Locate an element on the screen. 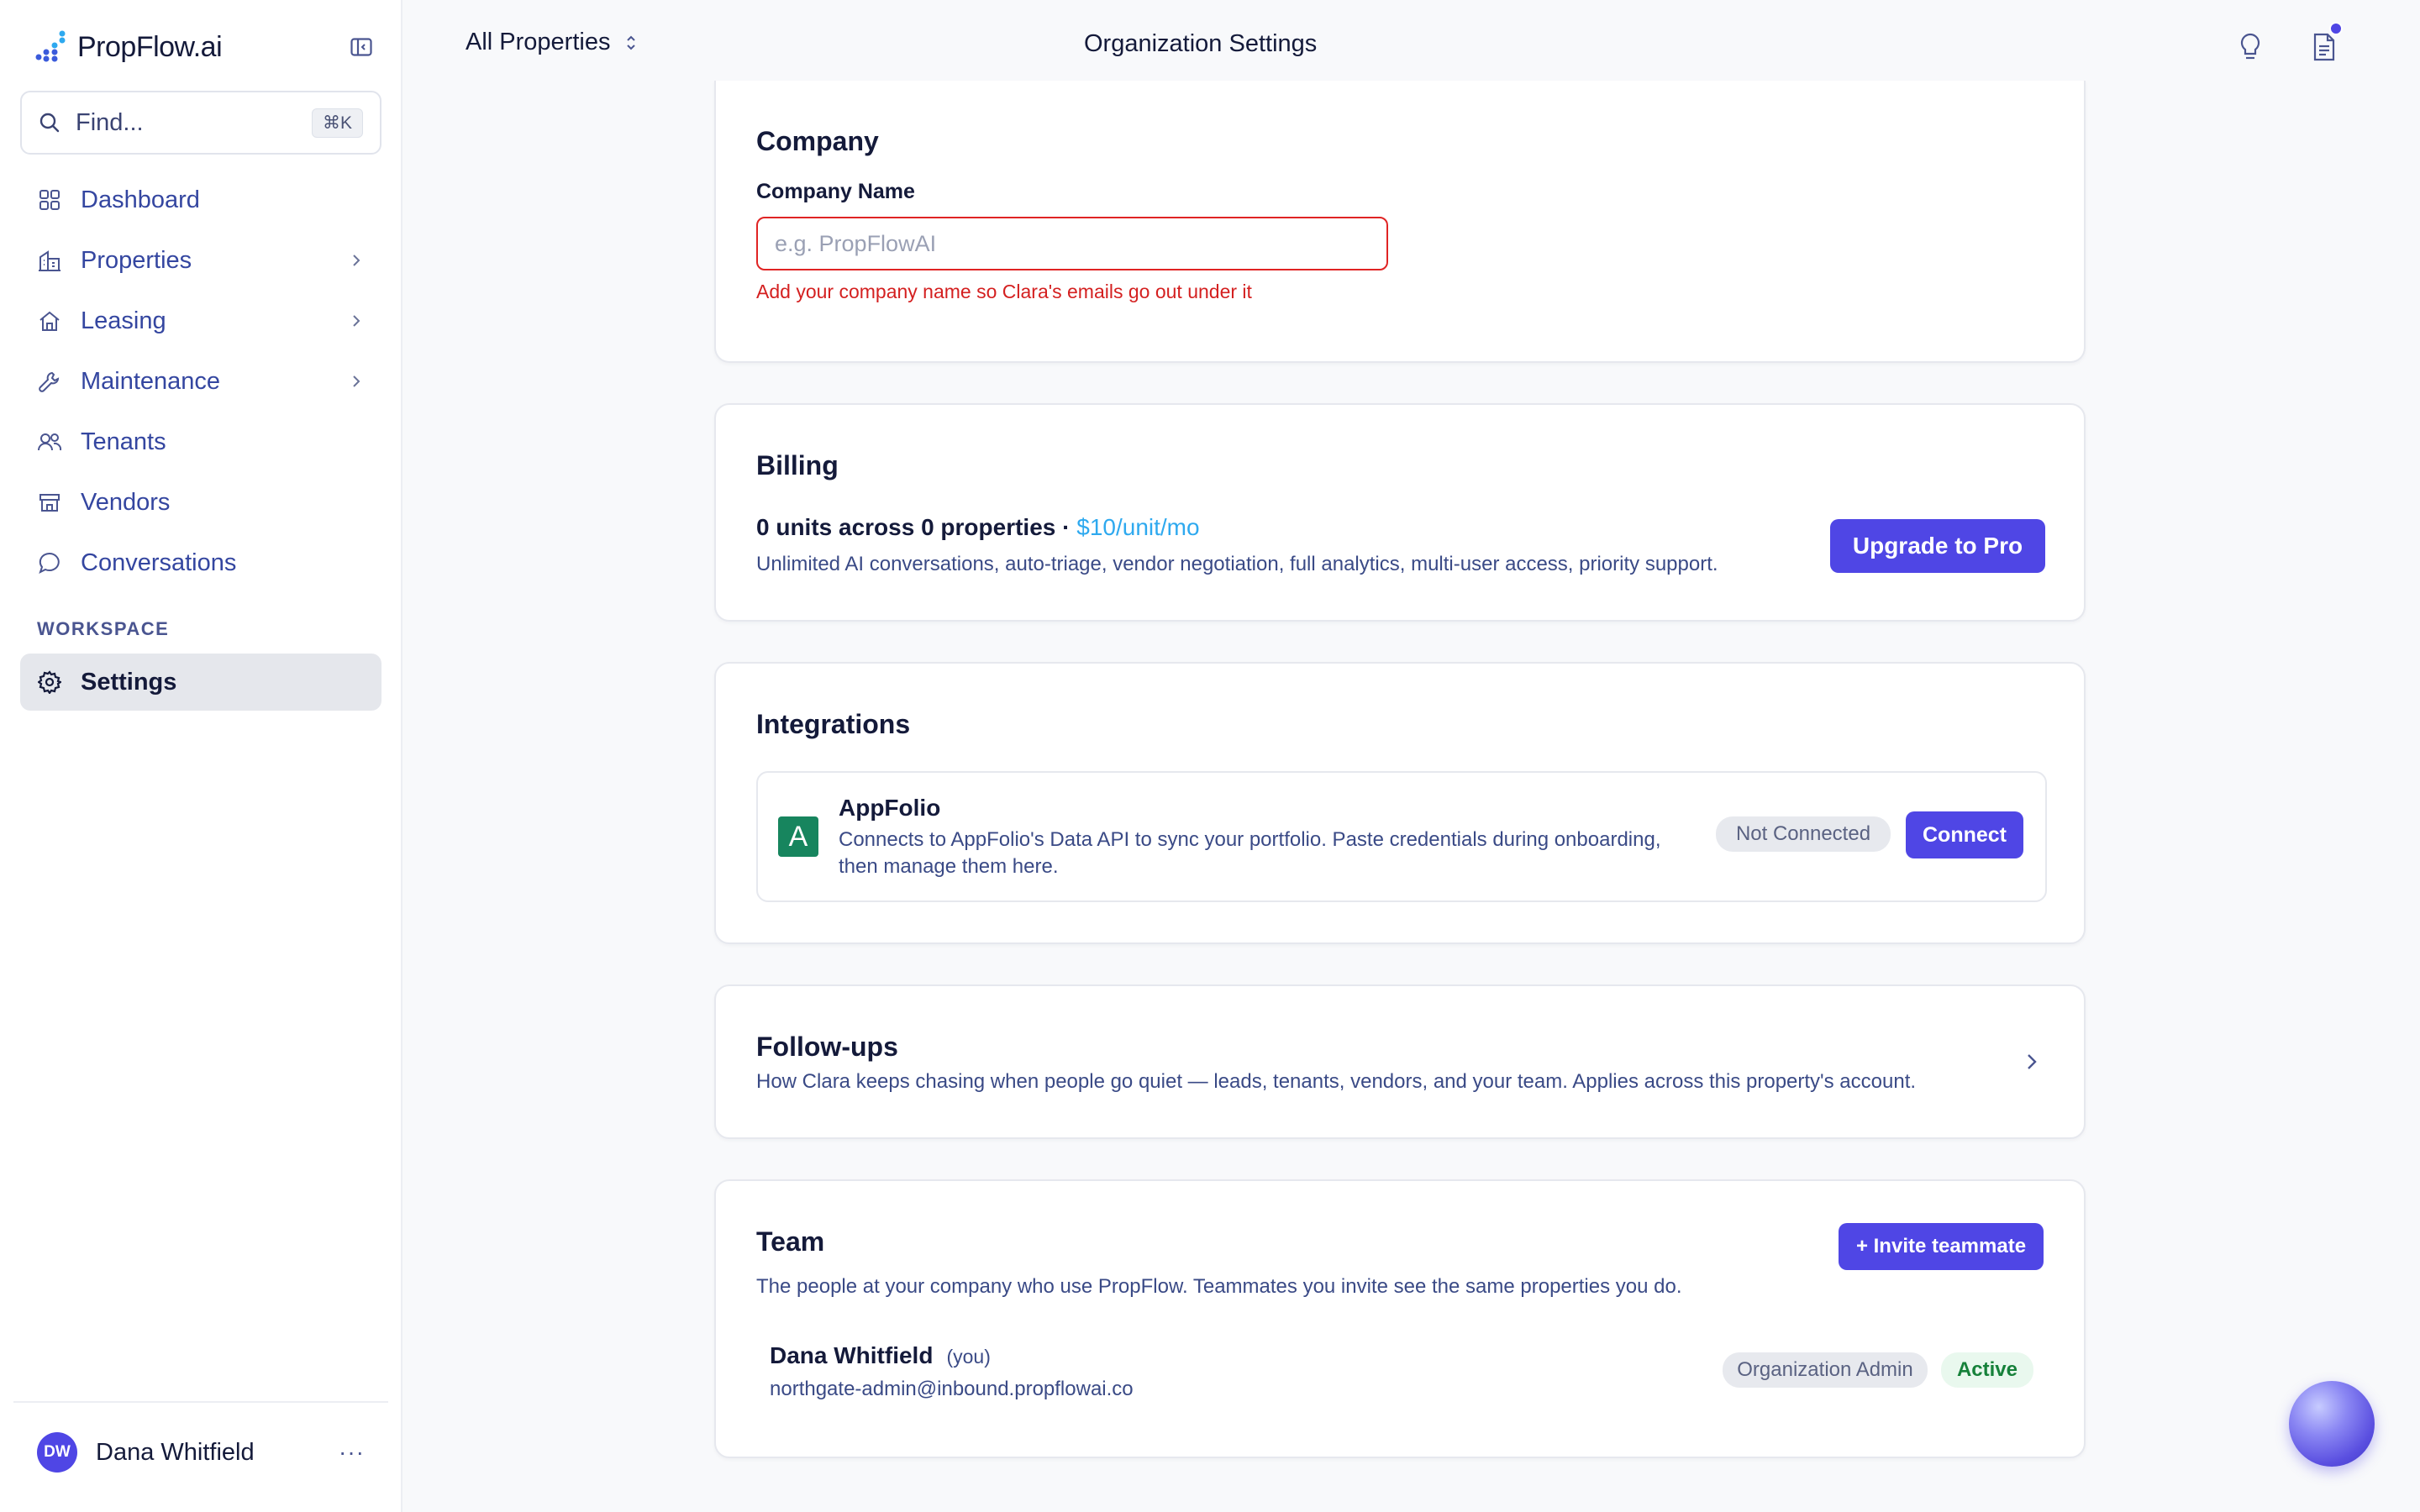  chat-bubble-icon is located at coordinates (50, 562).